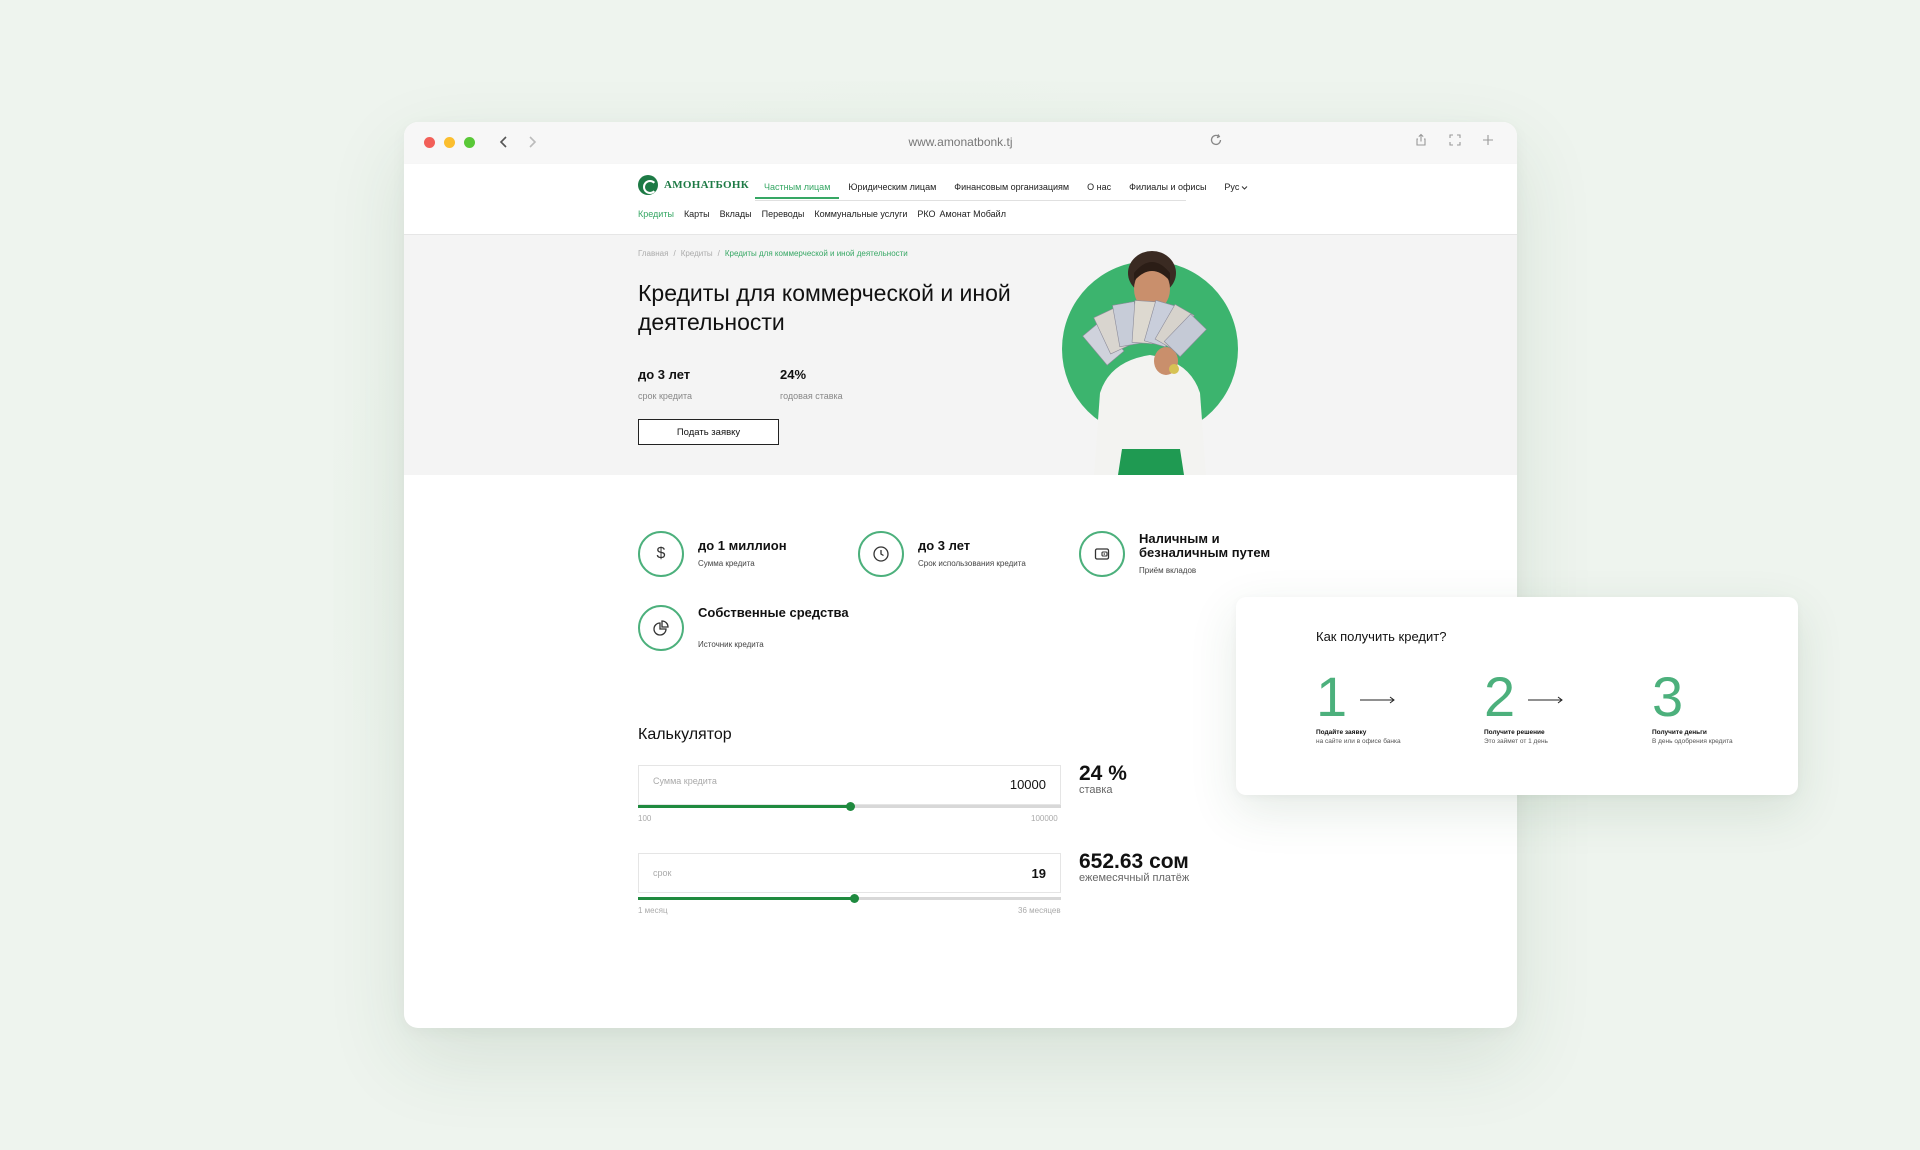  What do you see at coordinates (665, 396) in the screenshot?
I see `hero-stat-label: срок кредита` at bounding box center [665, 396].